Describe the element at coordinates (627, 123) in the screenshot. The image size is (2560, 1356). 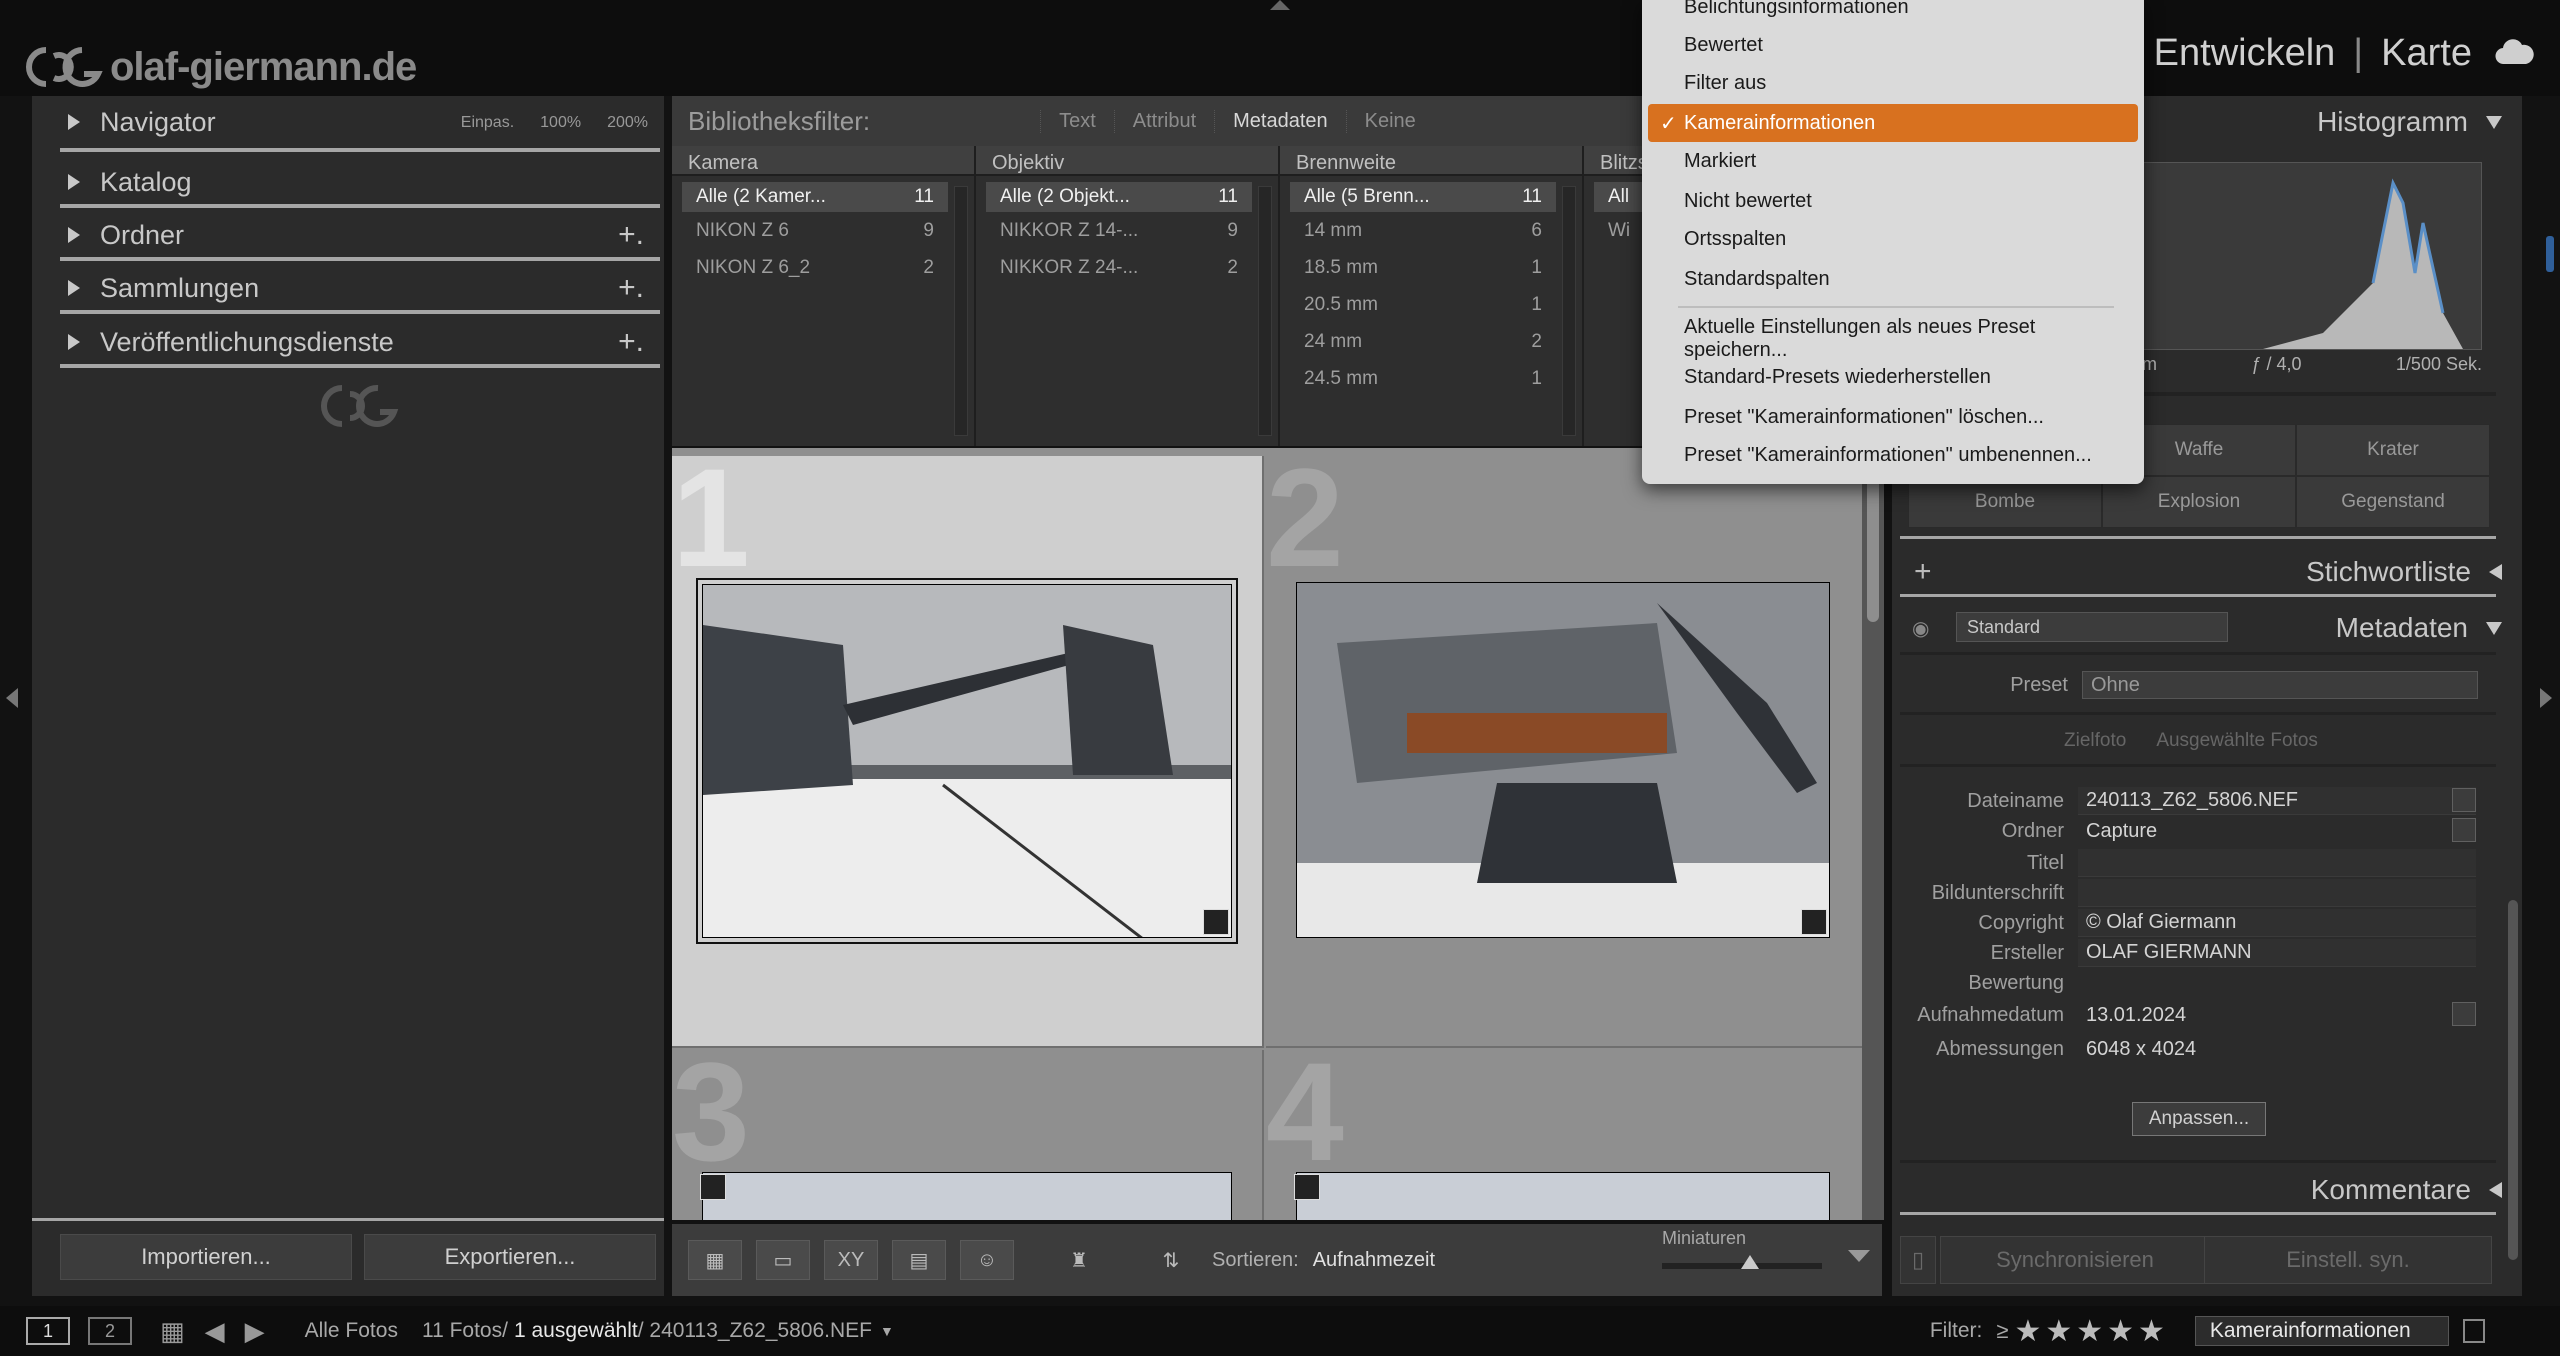
I see `zoom-200: 200%` at that location.